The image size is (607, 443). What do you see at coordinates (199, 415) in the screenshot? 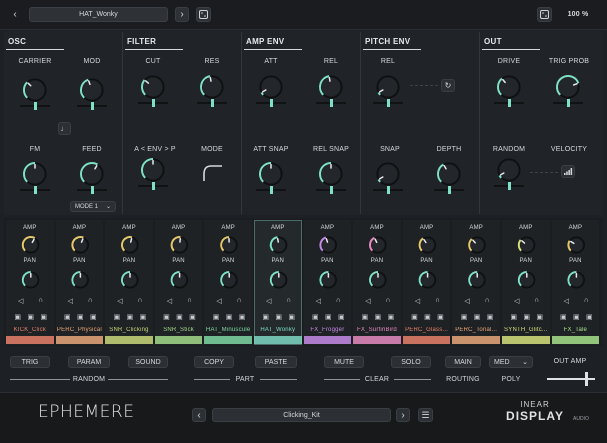
I see `prev-kit-button: ‹` at bounding box center [199, 415].